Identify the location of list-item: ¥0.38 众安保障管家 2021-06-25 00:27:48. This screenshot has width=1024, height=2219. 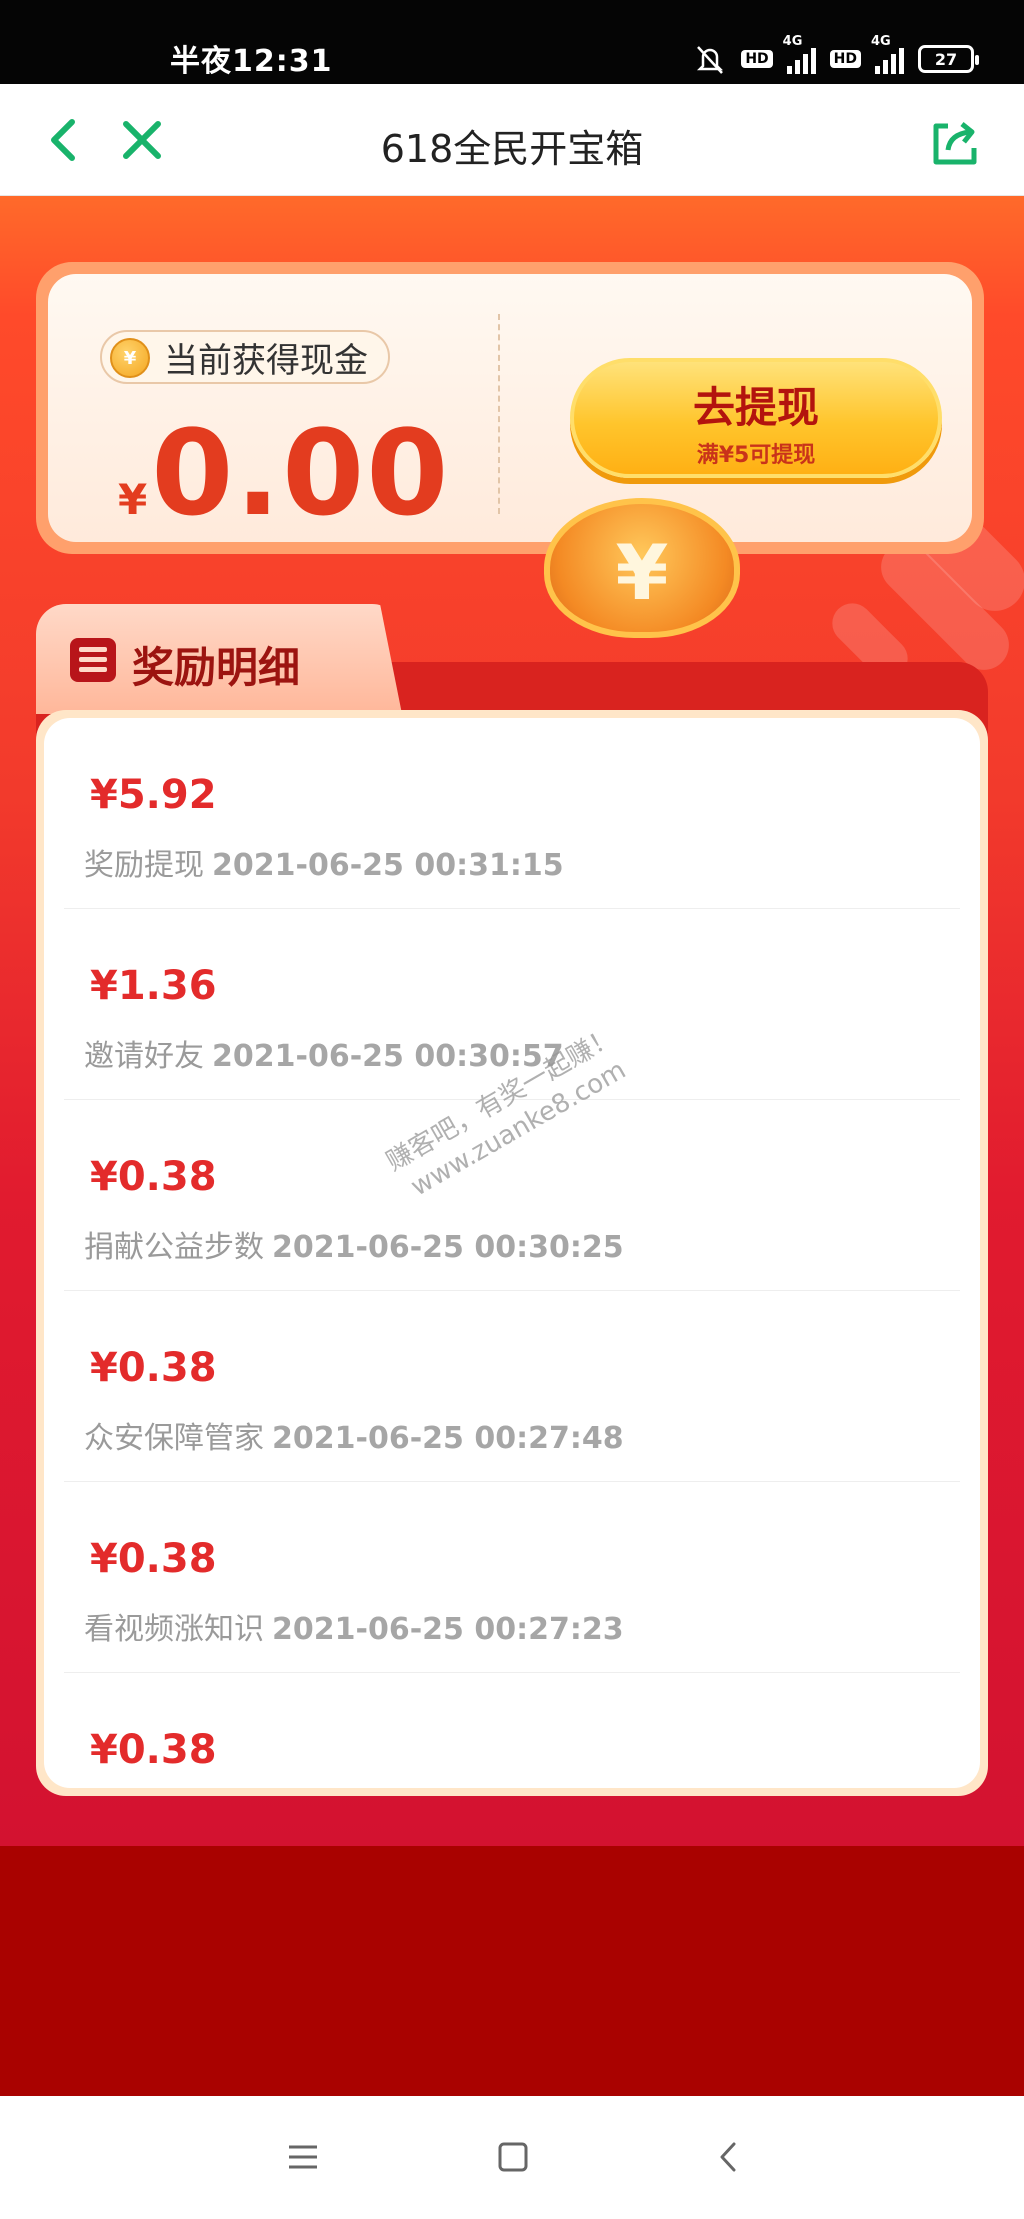
(512, 1386).